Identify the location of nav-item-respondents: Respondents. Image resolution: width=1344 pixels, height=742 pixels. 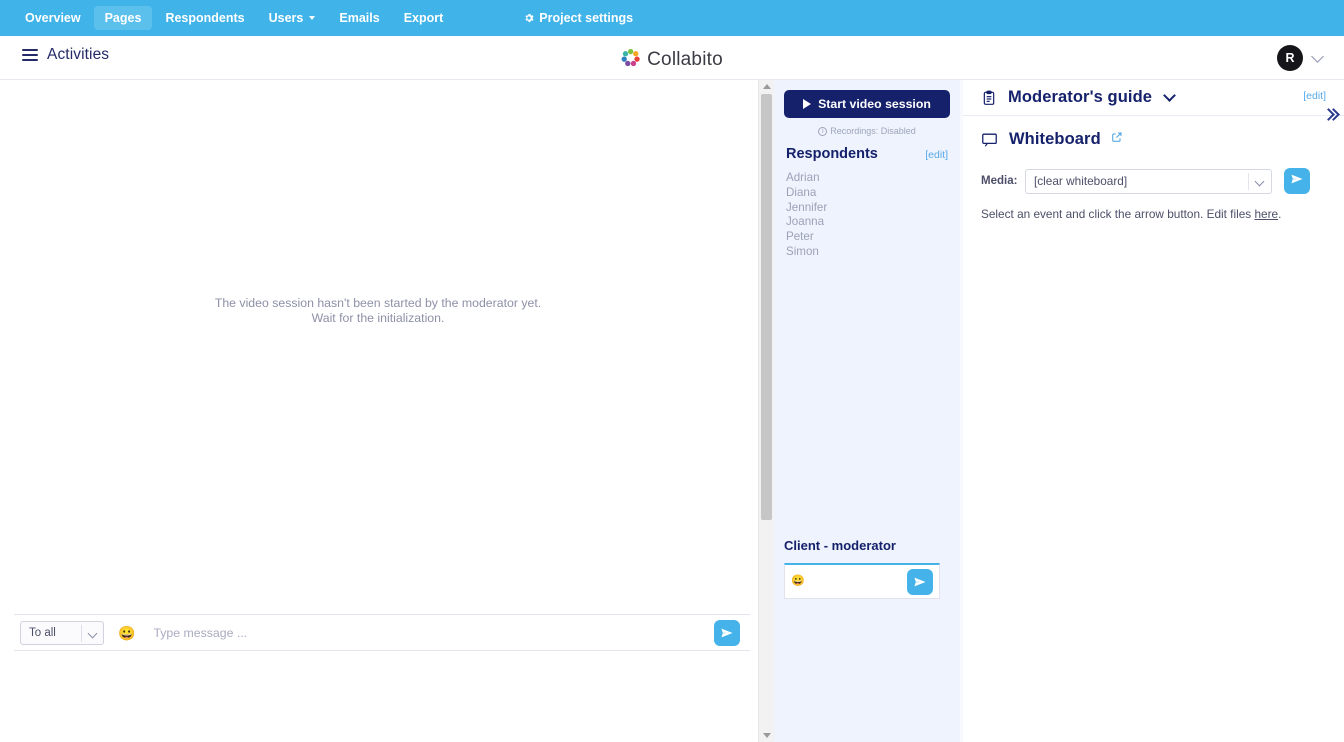
(204, 18).